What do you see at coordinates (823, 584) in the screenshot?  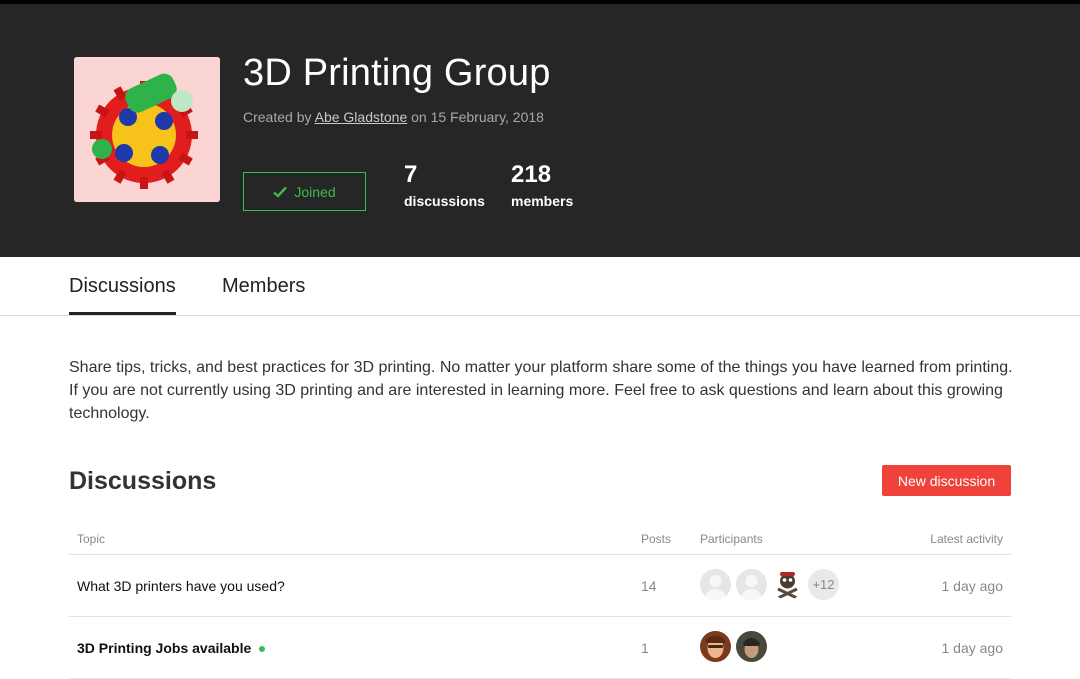 I see `more-participants-badge: +12` at bounding box center [823, 584].